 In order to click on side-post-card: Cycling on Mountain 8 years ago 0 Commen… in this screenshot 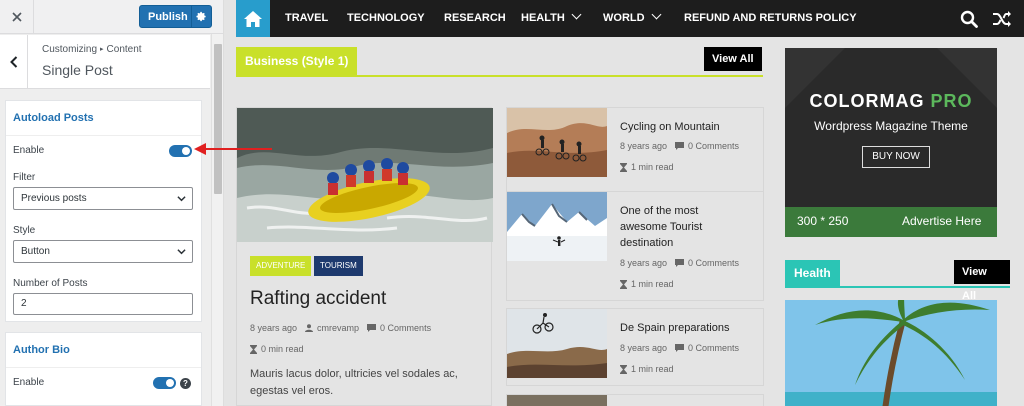, I will do `click(635, 150)`.